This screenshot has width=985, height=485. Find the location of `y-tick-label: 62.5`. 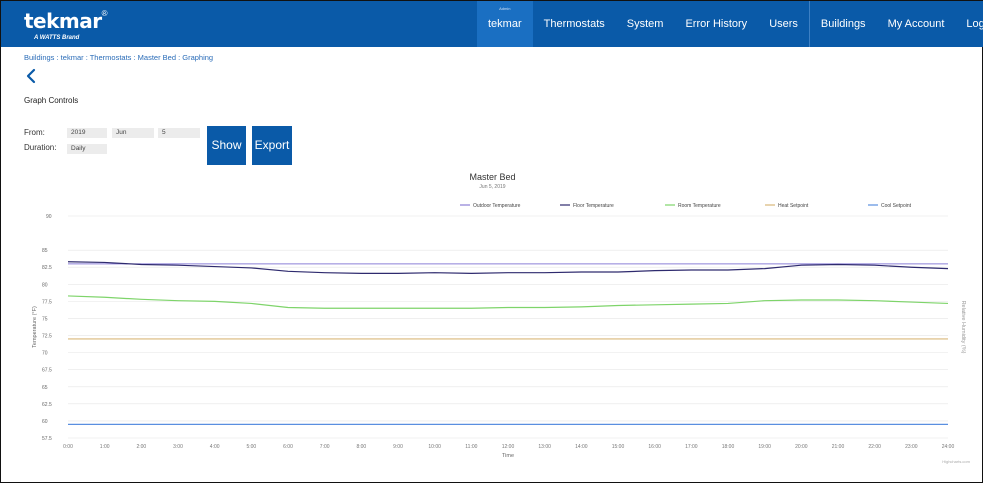

y-tick-label: 62.5 is located at coordinates (47, 405).